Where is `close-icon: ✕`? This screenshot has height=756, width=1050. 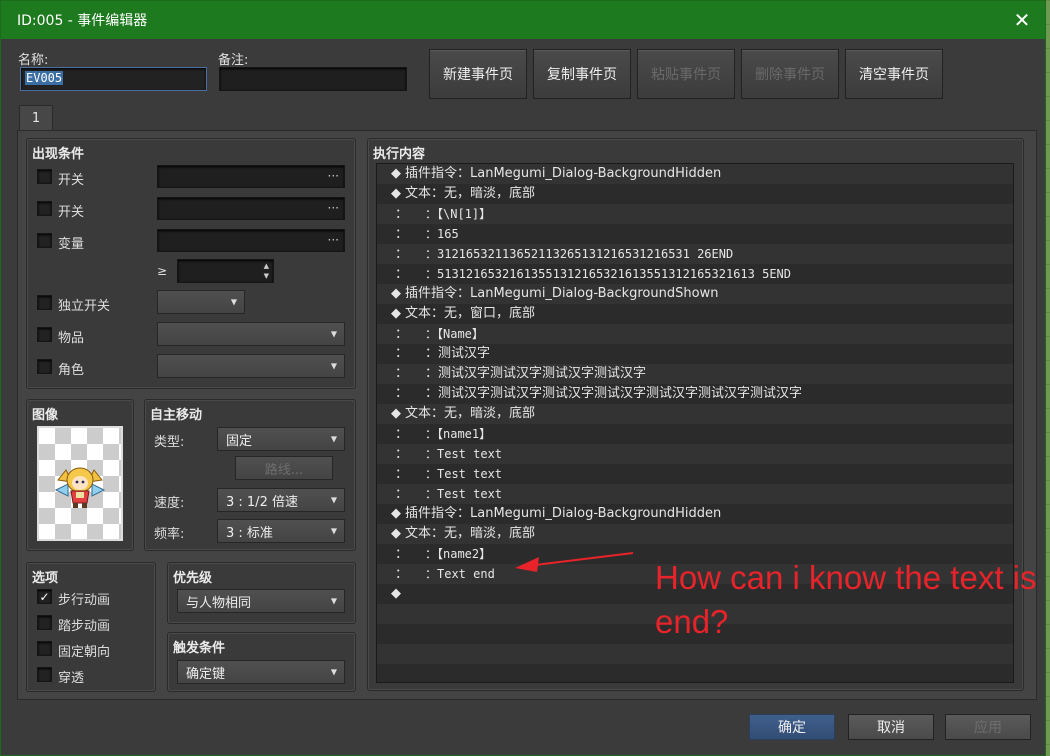 close-icon: ✕ is located at coordinates (1022, 20).